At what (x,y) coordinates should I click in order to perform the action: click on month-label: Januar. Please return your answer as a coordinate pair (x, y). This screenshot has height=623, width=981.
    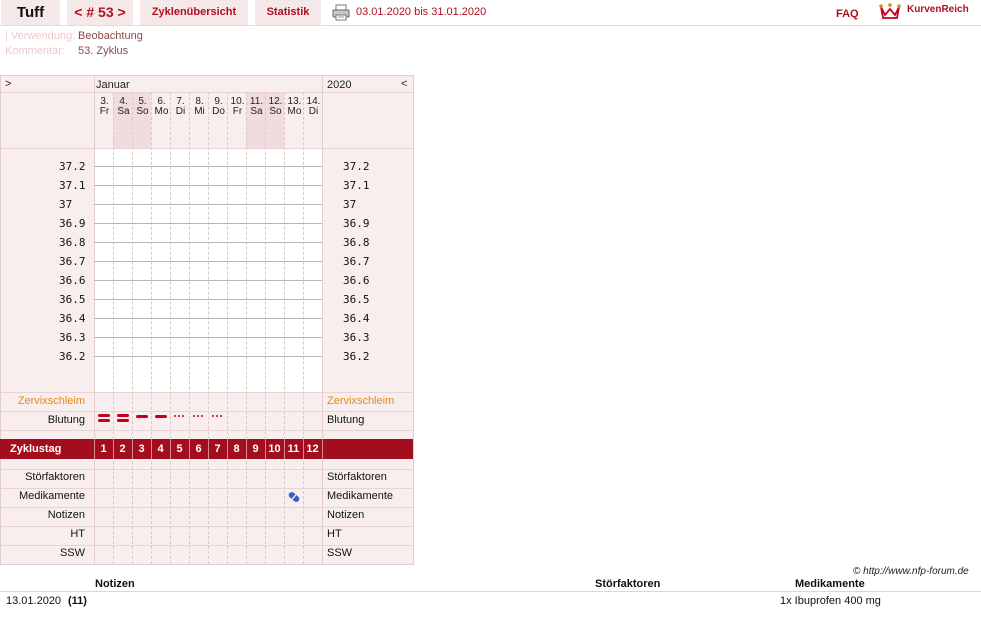
    Looking at the image, I should click on (113, 85).